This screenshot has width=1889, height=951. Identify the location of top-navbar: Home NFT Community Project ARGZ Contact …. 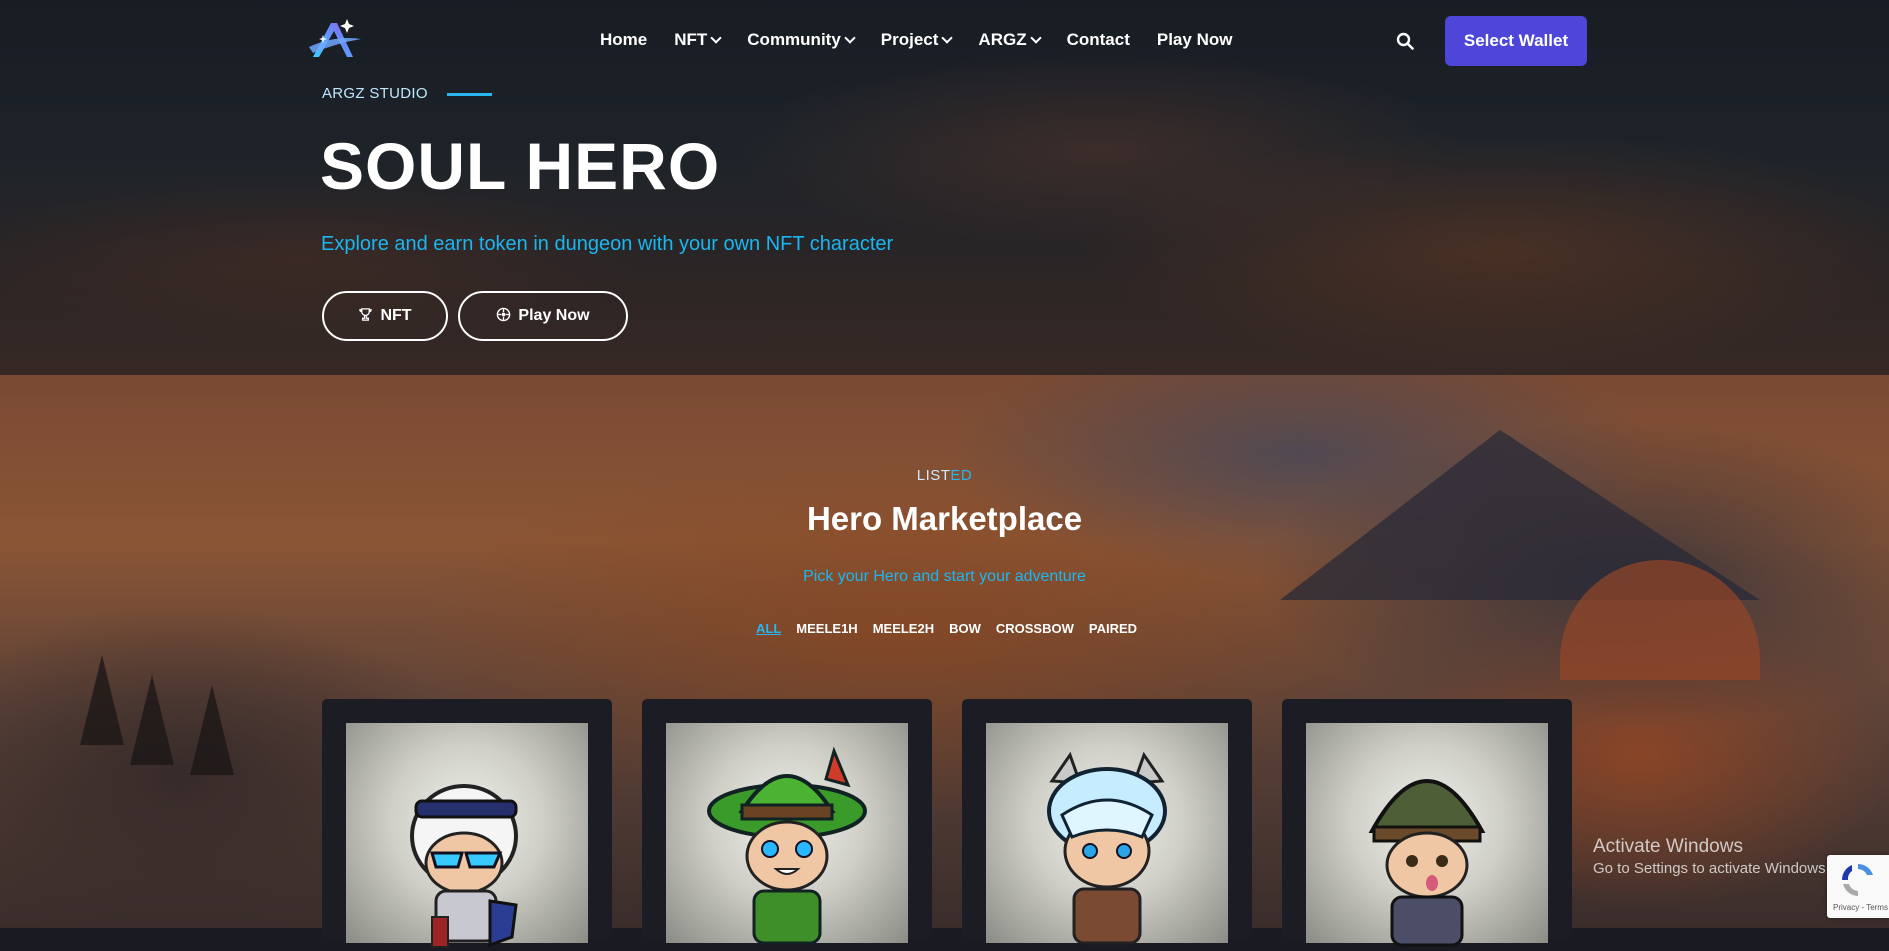
(944, 41).